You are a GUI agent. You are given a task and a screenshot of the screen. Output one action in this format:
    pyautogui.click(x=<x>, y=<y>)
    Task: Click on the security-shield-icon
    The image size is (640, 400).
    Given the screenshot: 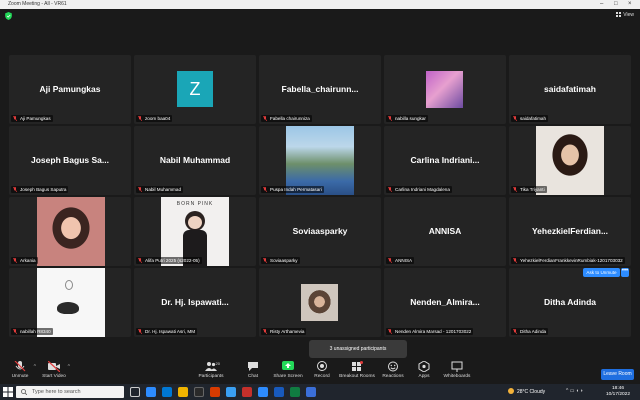 What is the action you would take?
    pyautogui.click(x=8, y=16)
    